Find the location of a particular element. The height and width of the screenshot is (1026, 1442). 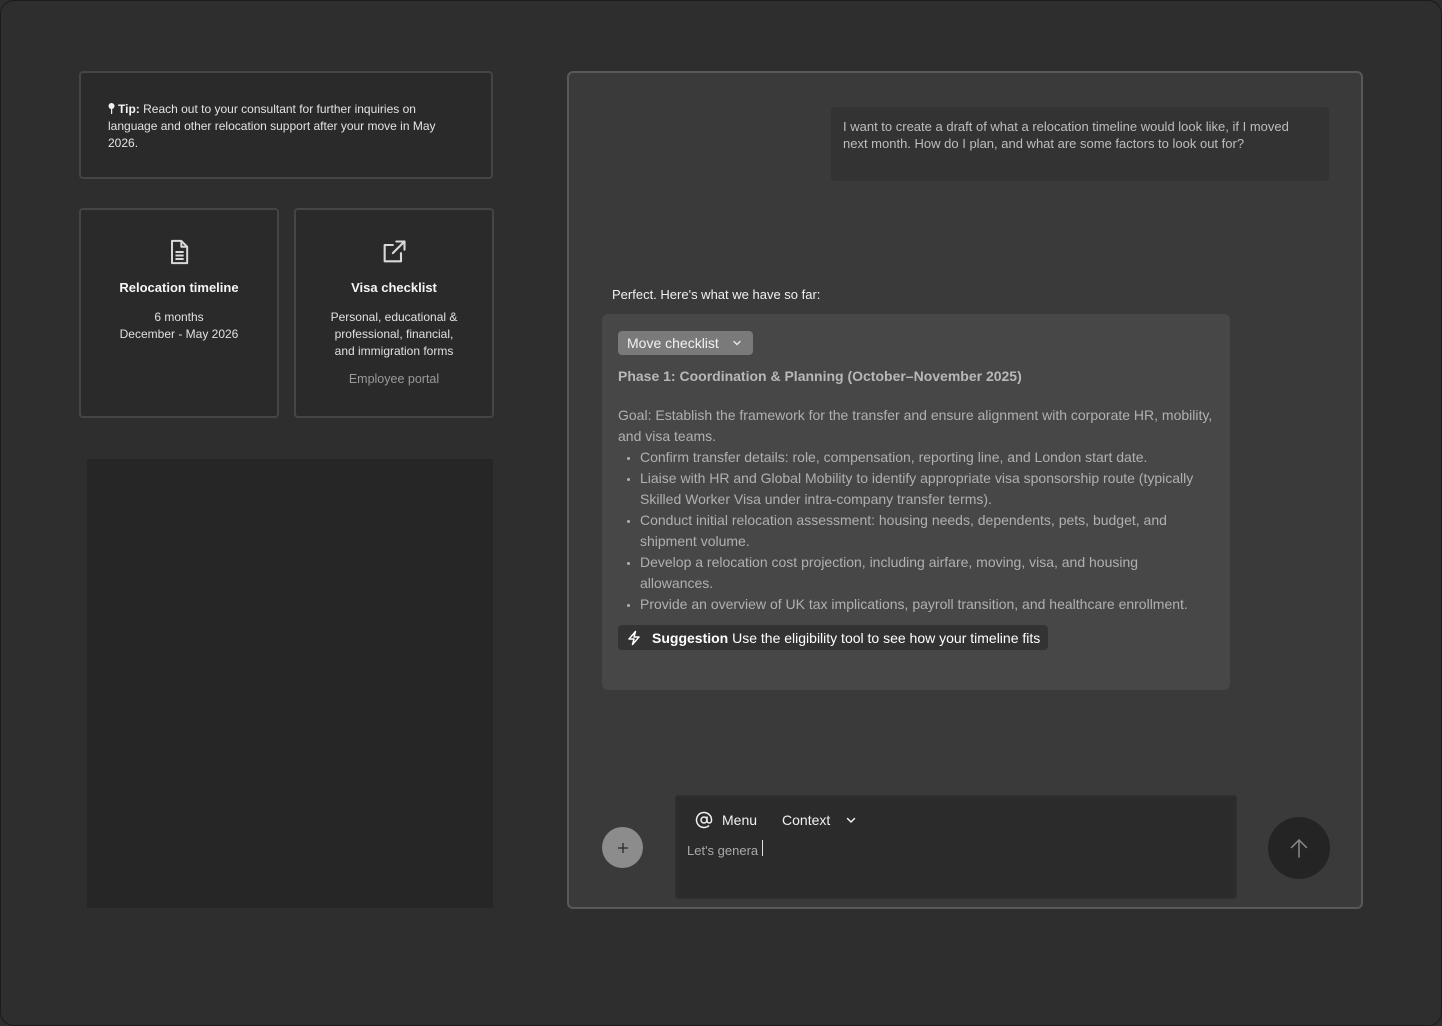

message-input is located at coordinates (947, 850).